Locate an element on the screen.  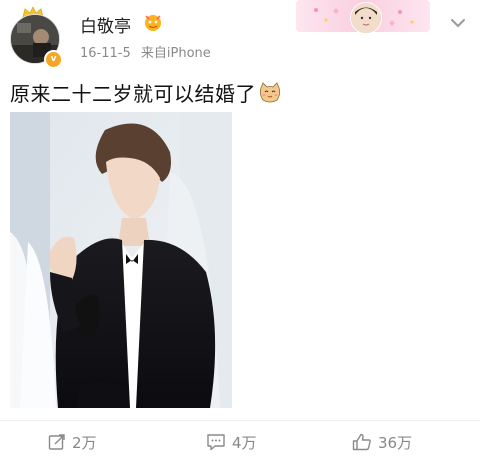
post-text-content: 原来二十二岁就可以结婚了 is located at coordinates (133, 94).